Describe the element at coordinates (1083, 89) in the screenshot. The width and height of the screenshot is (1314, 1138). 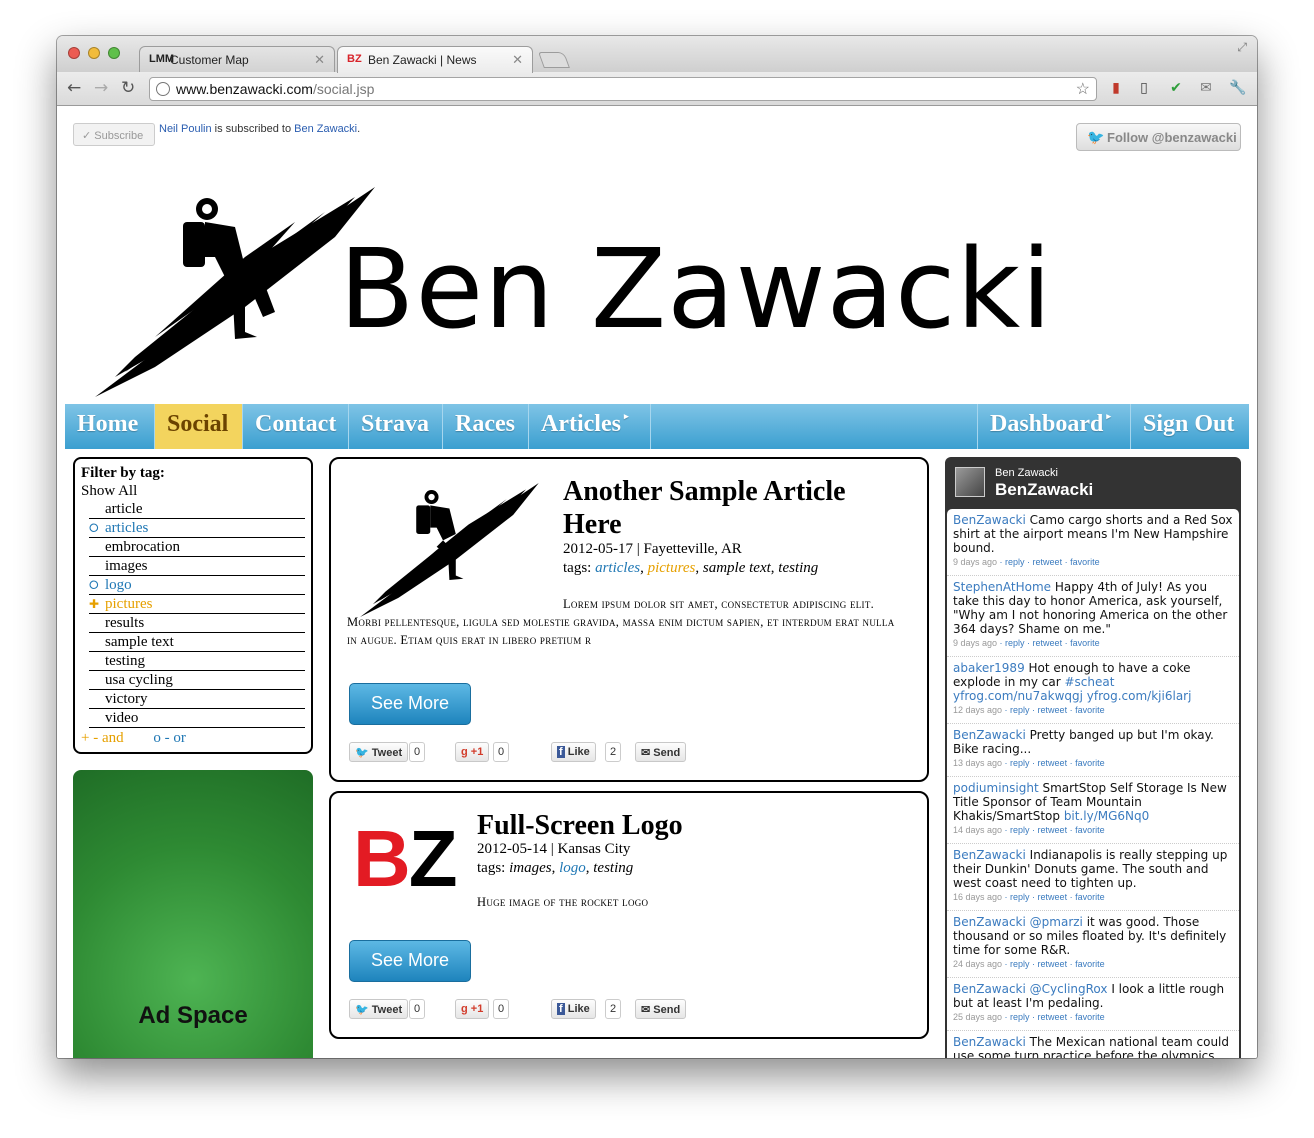
I see `bookmark-star-icon: ☆` at that location.